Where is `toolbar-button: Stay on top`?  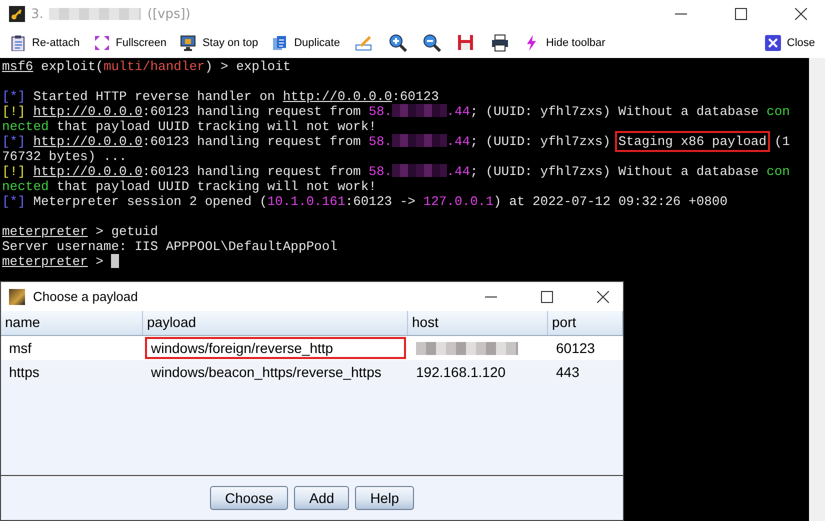
toolbar-button: Stay on top is located at coordinates (219, 43).